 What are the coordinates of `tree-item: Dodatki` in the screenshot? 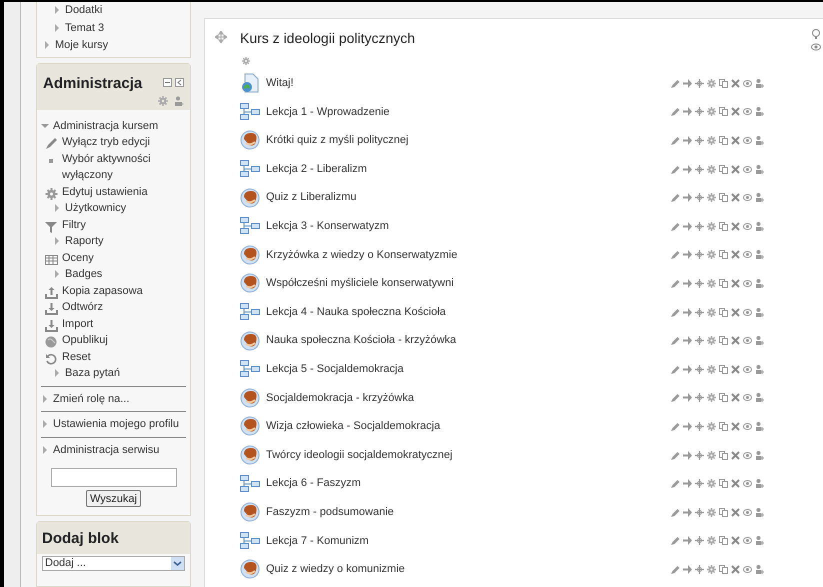 It's located at (83, 10).